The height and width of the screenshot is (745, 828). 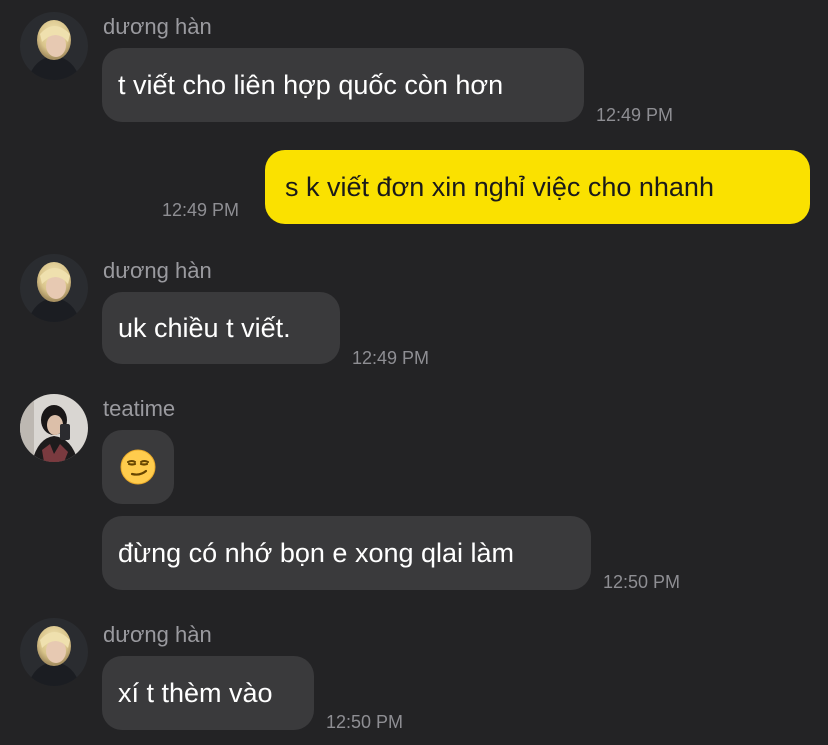 I want to click on message-bubble: t viết cho liên hợp quốc còn hơn, so click(x=343, y=85).